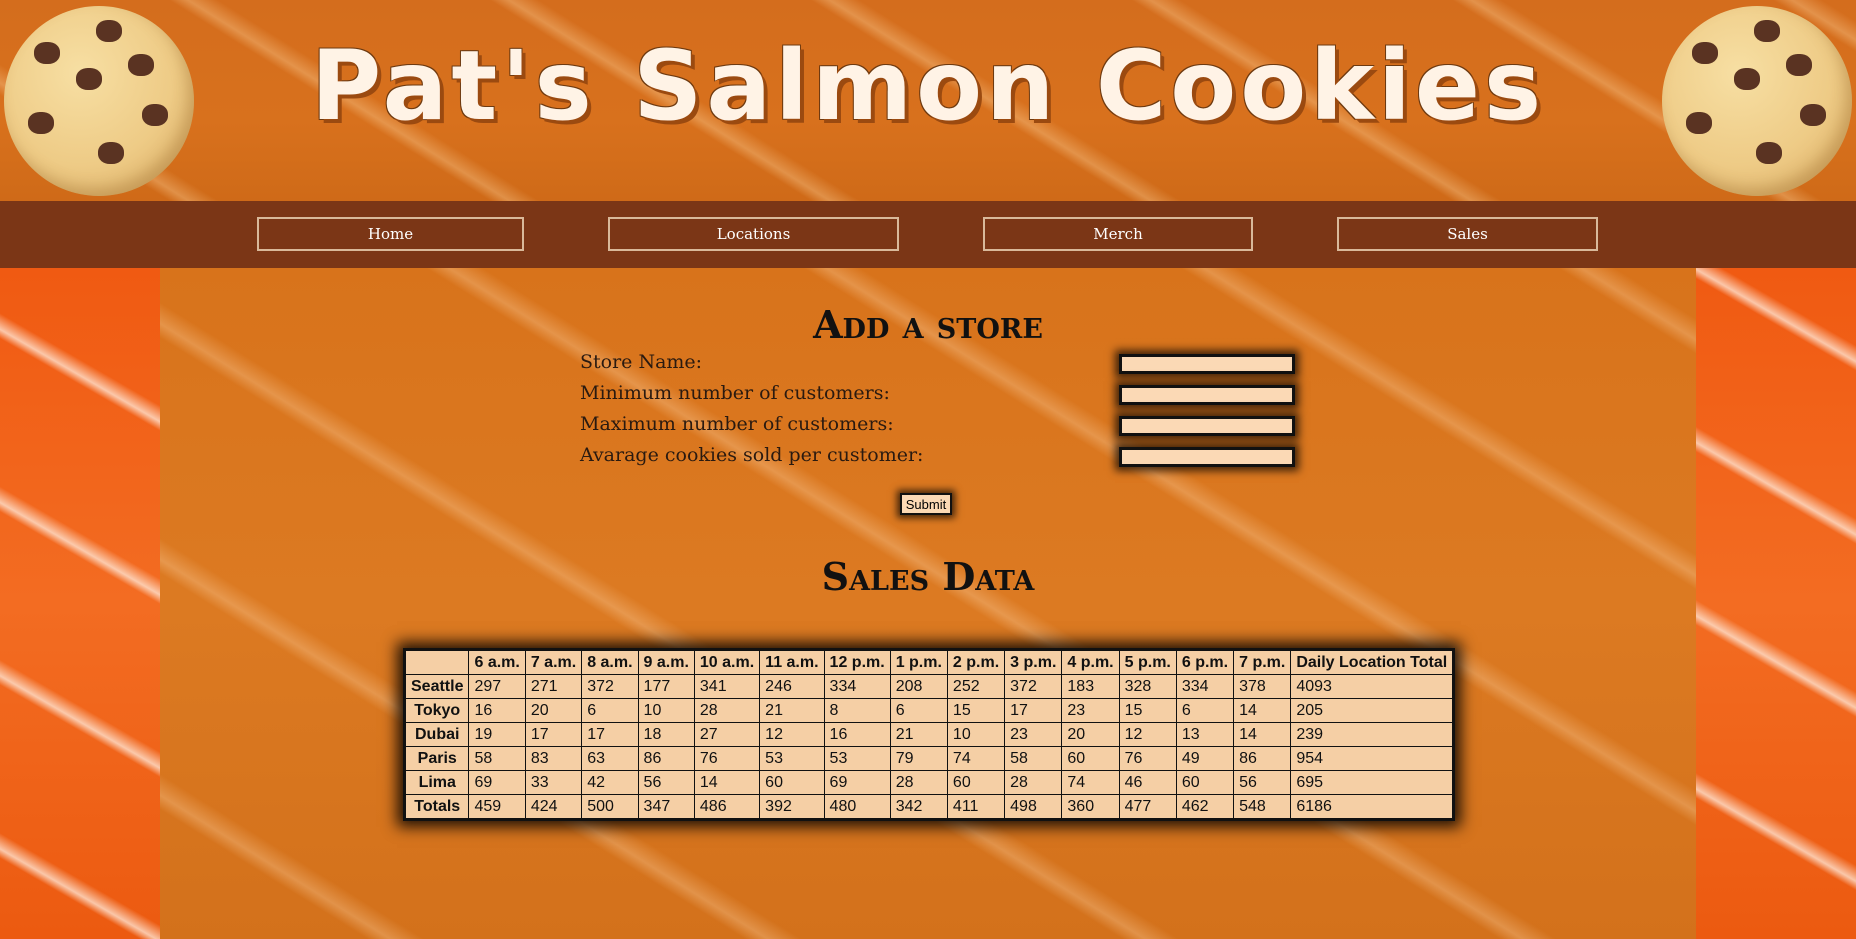 The image size is (1856, 939). Describe the element at coordinates (928, 86) in the screenshot. I see `site-title: Pat's Salmon Cookies` at that location.